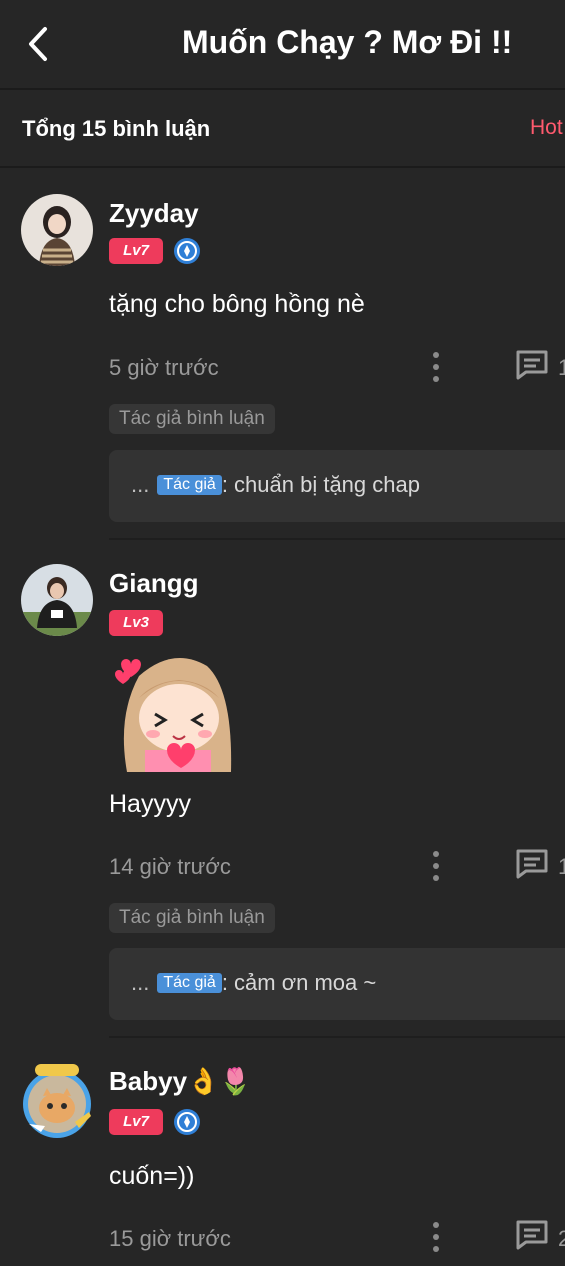 This screenshot has width=565, height=1266. I want to click on top-bar: Muốn Chạy ? Mơ Đi !!, so click(282, 45).